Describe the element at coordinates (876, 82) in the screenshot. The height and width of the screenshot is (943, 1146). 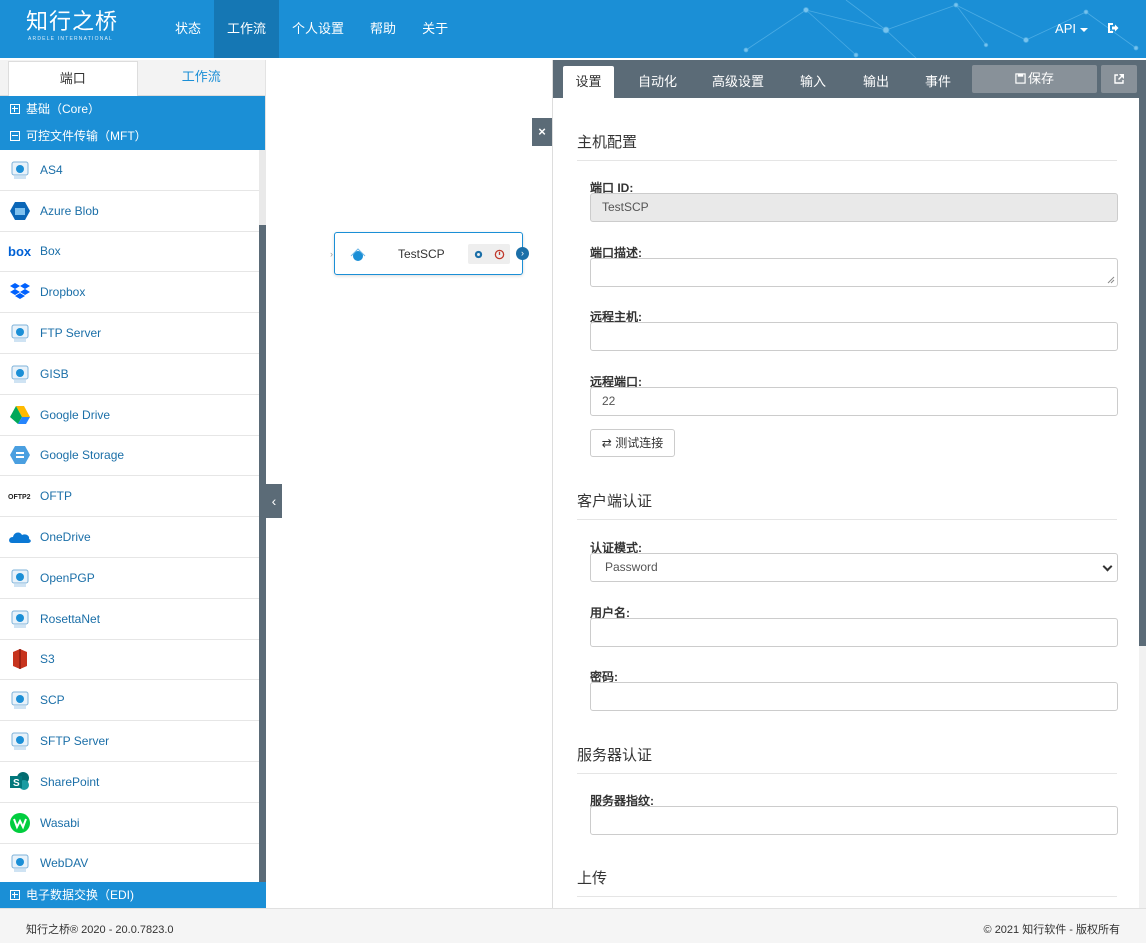
I see `tab-output: 输出` at that location.